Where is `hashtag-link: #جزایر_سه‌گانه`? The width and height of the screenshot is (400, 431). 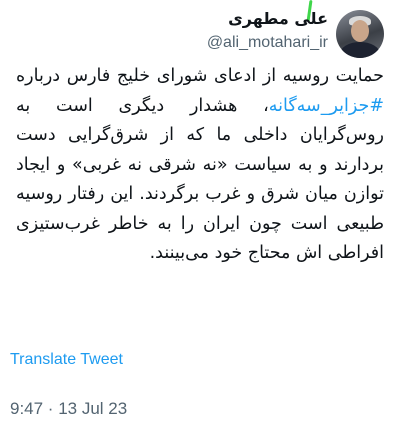
hashtag-link: #جزایر_سه‌گانه is located at coordinates (326, 106).